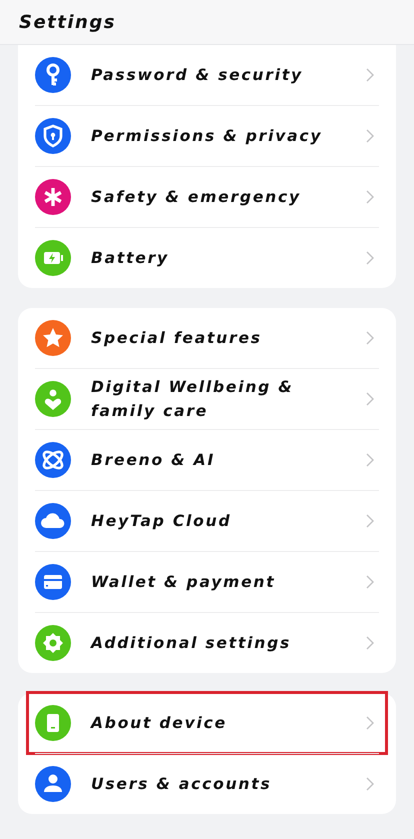  I want to click on item-label: Password & security, so click(197, 75).